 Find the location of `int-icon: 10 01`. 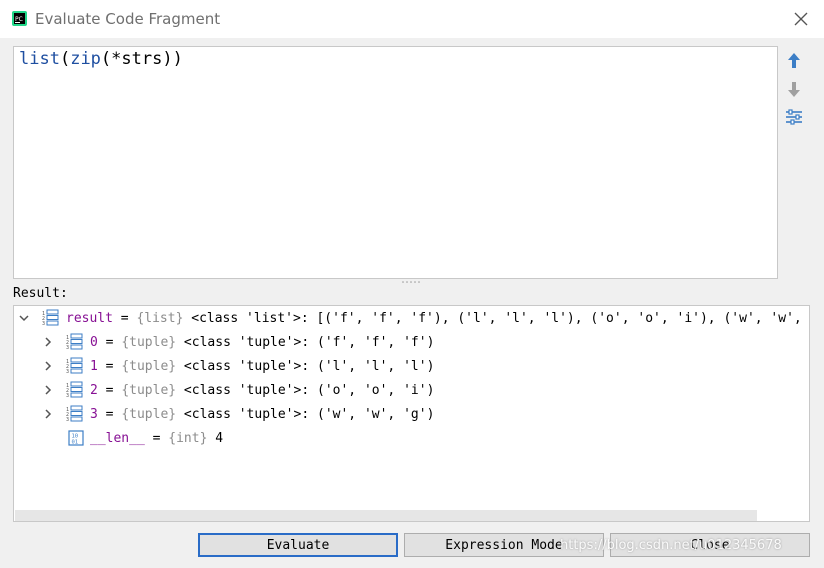

int-icon: 10 01 is located at coordinates (76, 438).